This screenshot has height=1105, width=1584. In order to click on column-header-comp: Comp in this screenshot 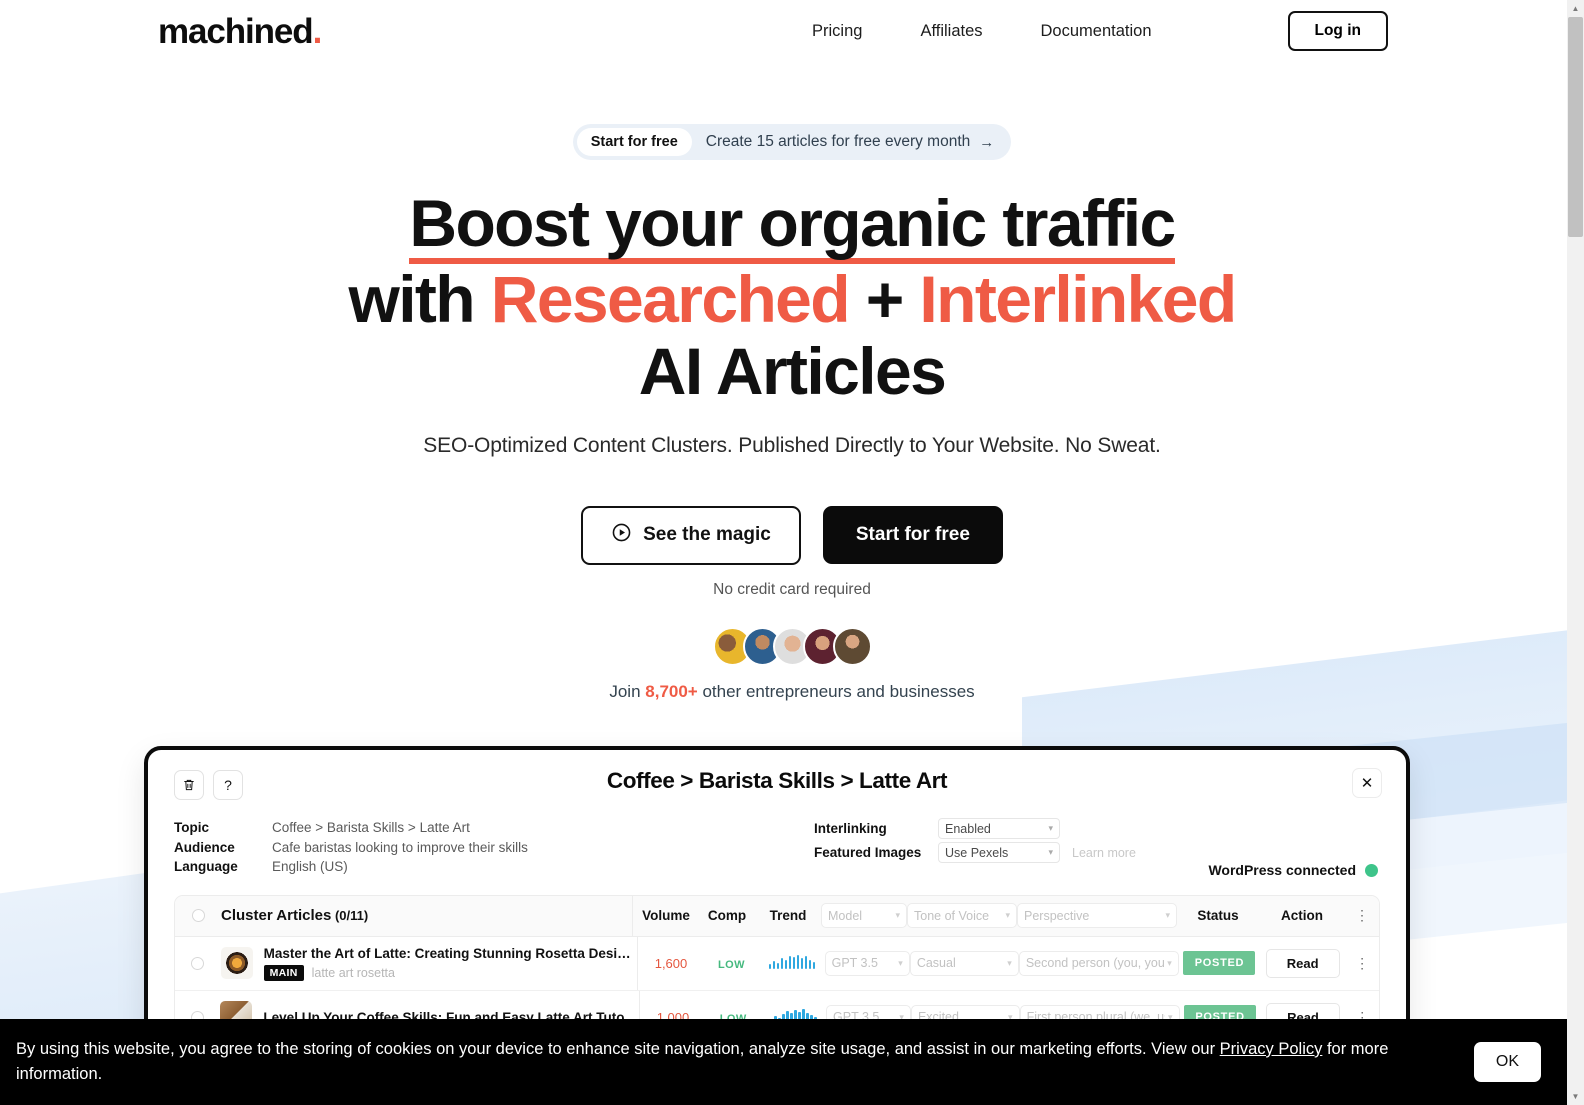, I will do `click(727, 915)`.